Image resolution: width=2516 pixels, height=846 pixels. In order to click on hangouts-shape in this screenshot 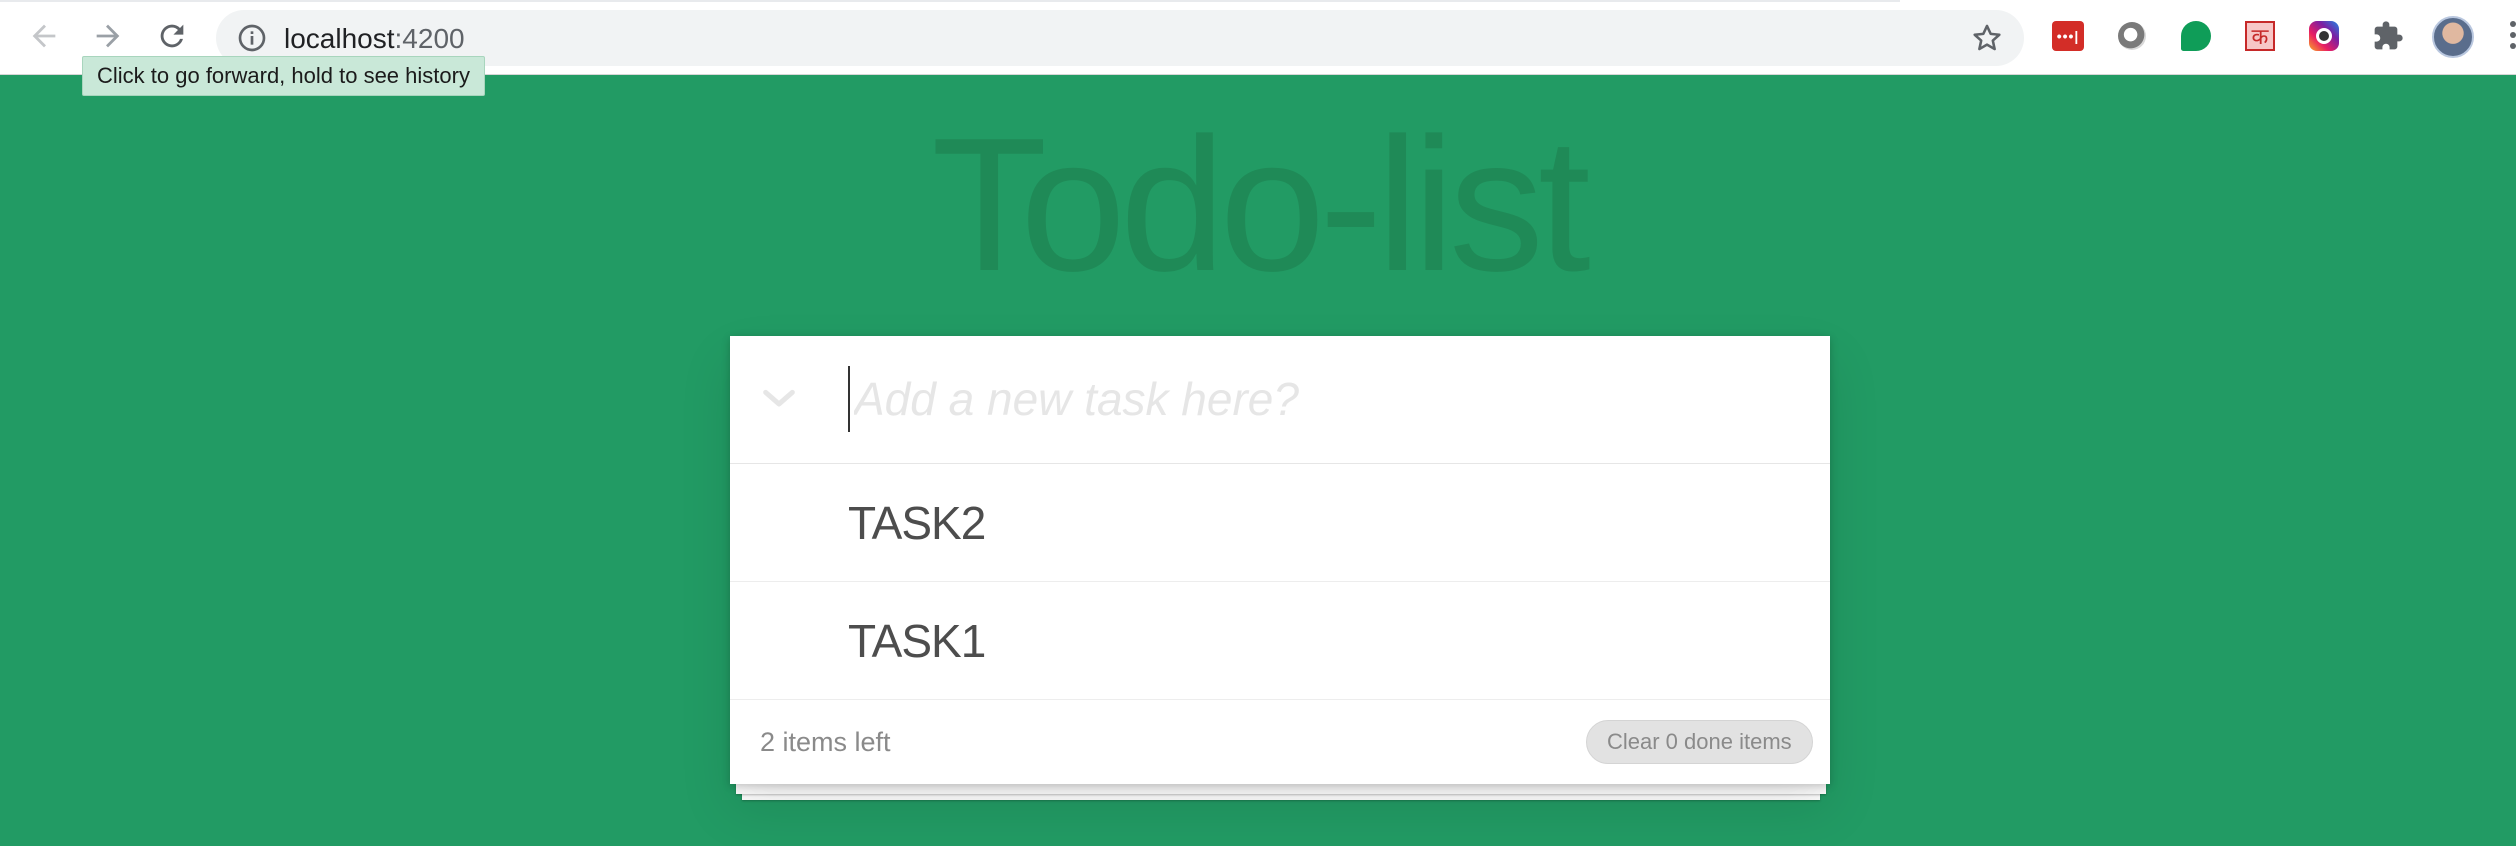, I will do `click(2196, 36)`.